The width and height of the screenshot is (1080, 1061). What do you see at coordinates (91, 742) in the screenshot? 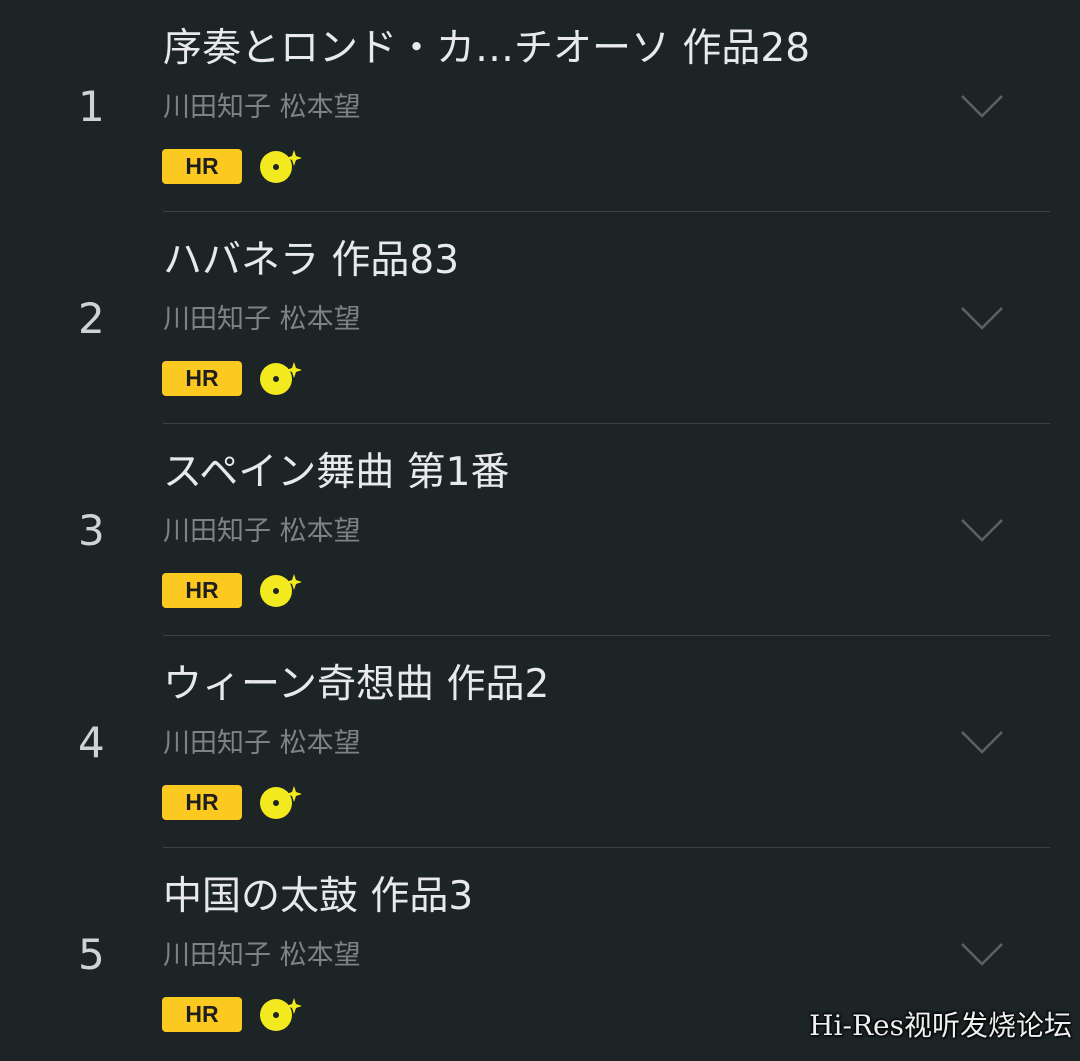
I see `track-number: 4` at bounding box center [91, 742].